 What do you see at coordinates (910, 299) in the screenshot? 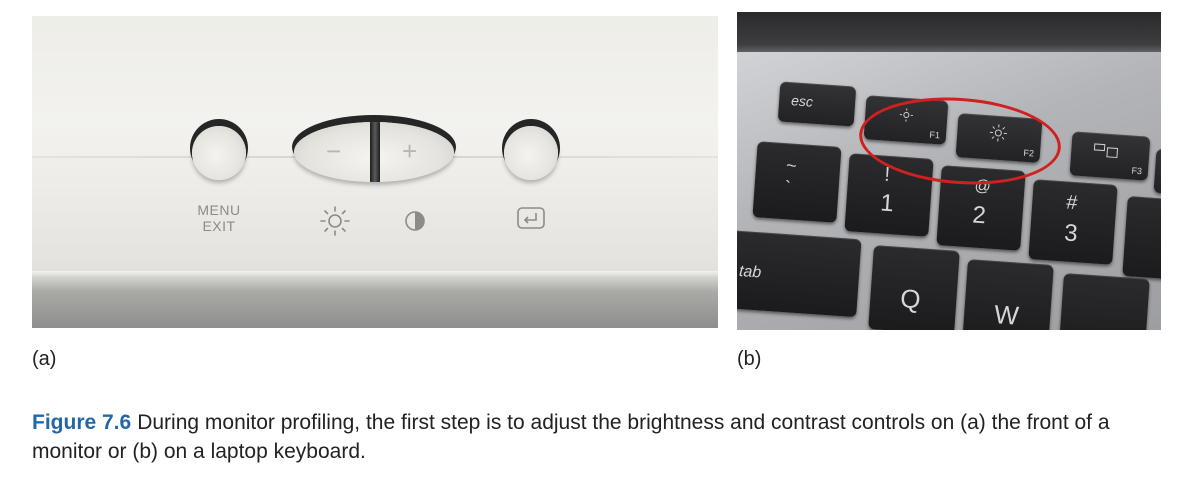
I see `key-q-label: Q` at bounding box center [910, 299].